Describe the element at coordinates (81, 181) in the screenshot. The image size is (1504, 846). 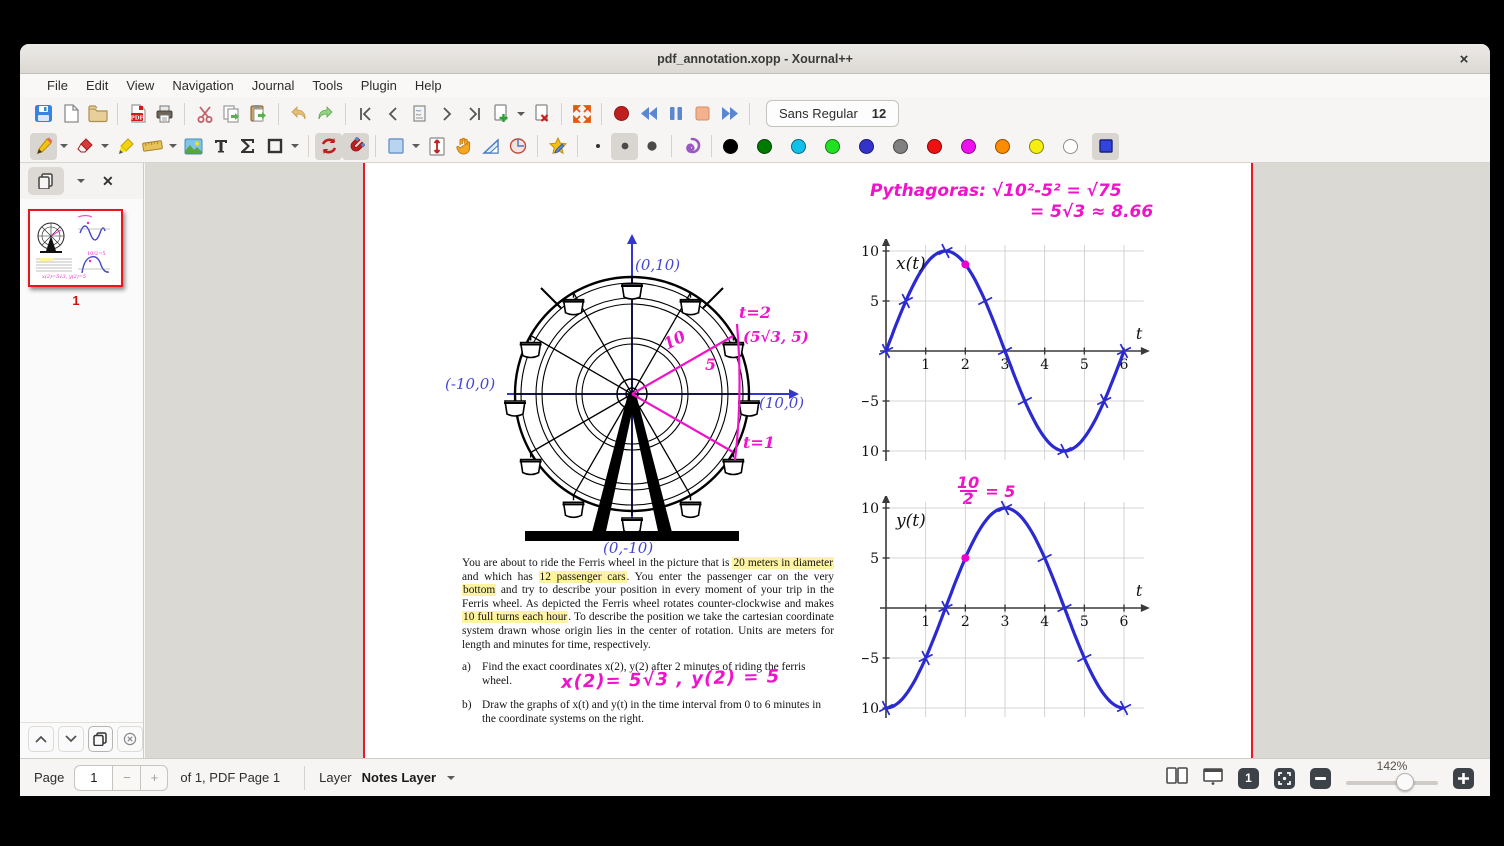
I see `sidebar-dropdown` at that location.